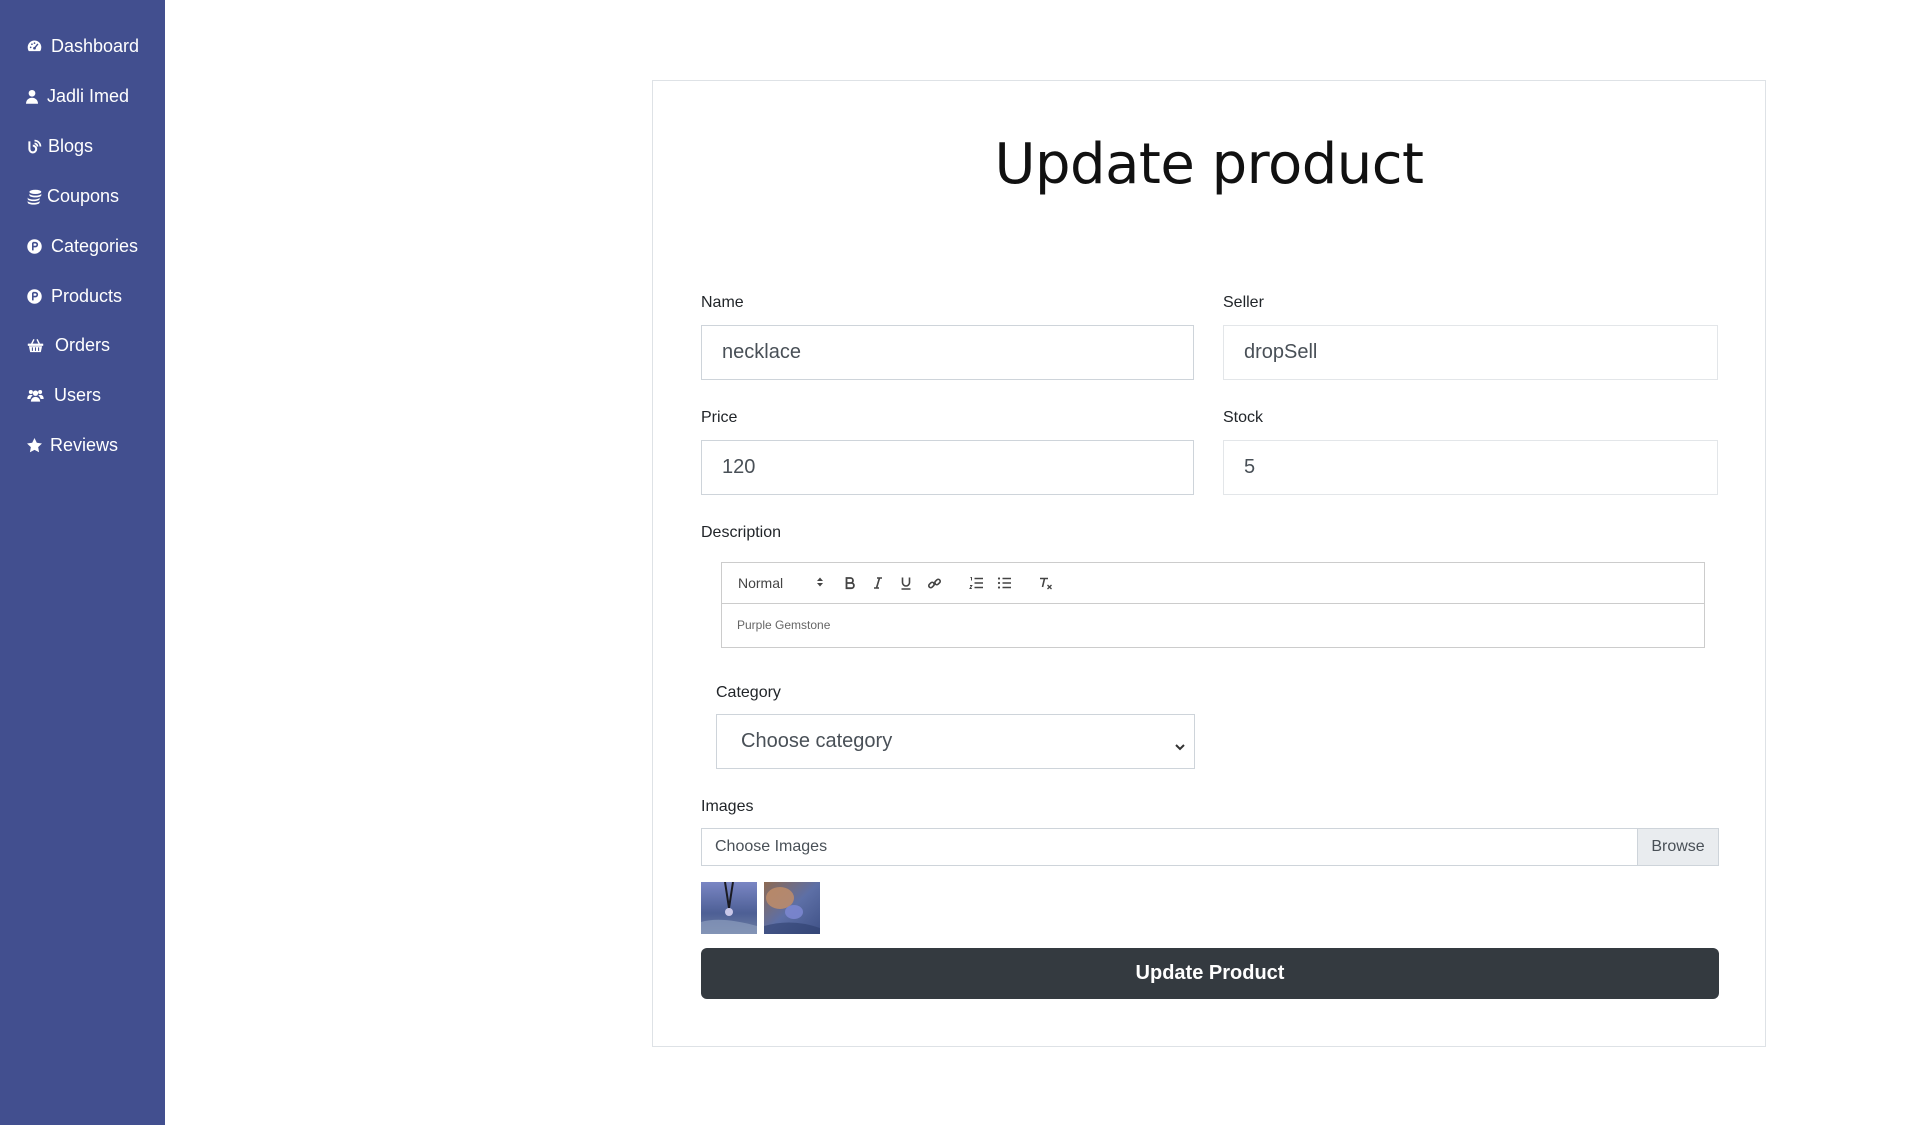  Describe the element at coordinates (947, 352) in the screenshot. I see `name-field: necklace` at that location.